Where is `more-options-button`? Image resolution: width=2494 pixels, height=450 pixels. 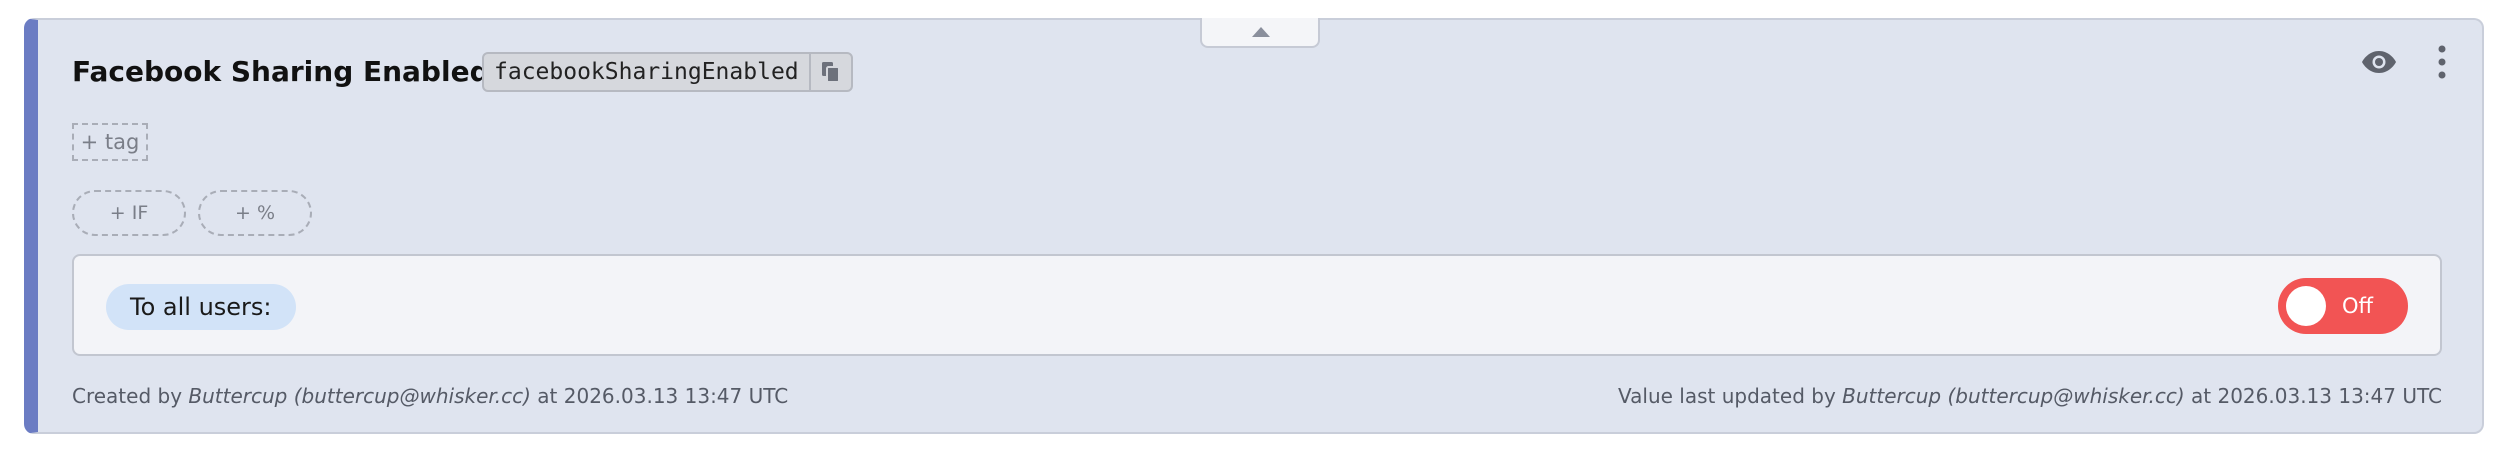 more-options-button is located at coordinates (2442, 62).